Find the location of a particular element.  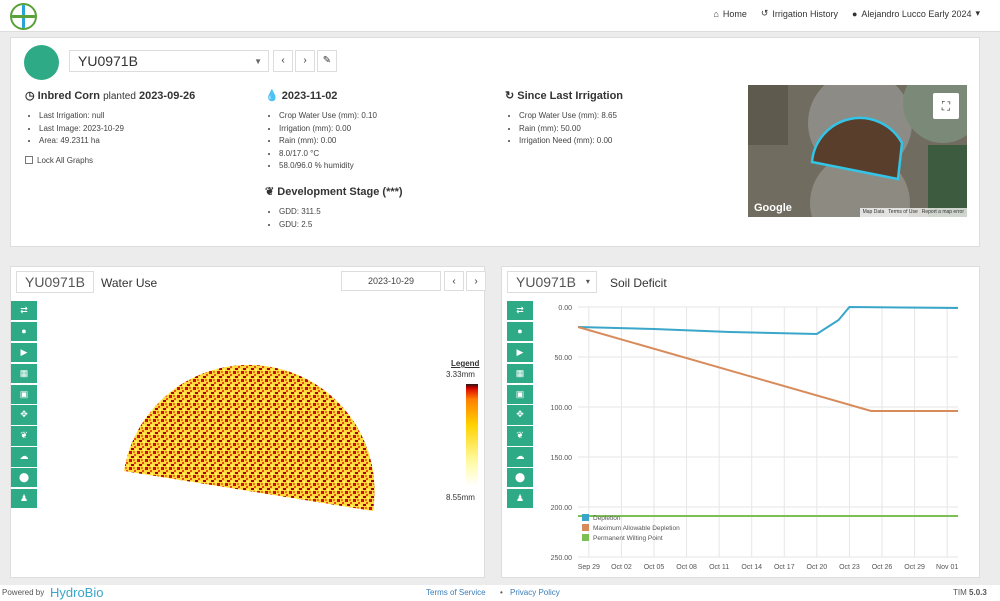

next-field-button: › is located at coordinates (305, 61).